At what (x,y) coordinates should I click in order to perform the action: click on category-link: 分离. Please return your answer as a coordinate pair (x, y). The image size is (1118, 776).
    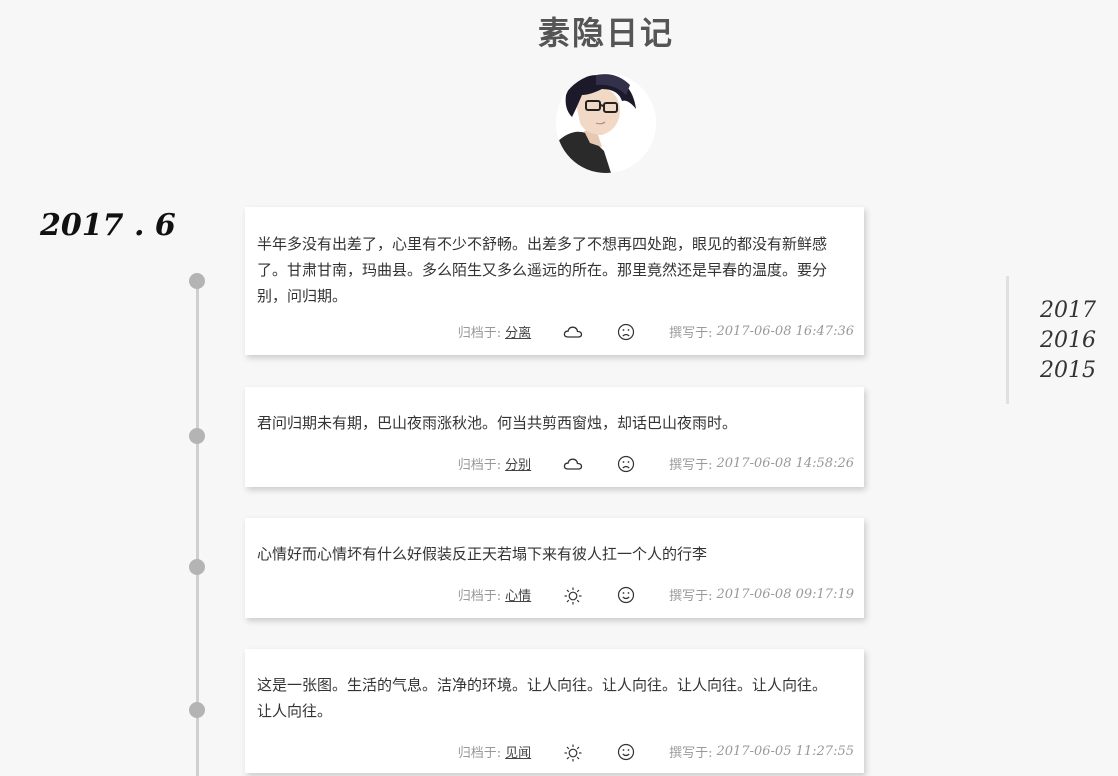
    Looking at the image, I should click on (520, 331).